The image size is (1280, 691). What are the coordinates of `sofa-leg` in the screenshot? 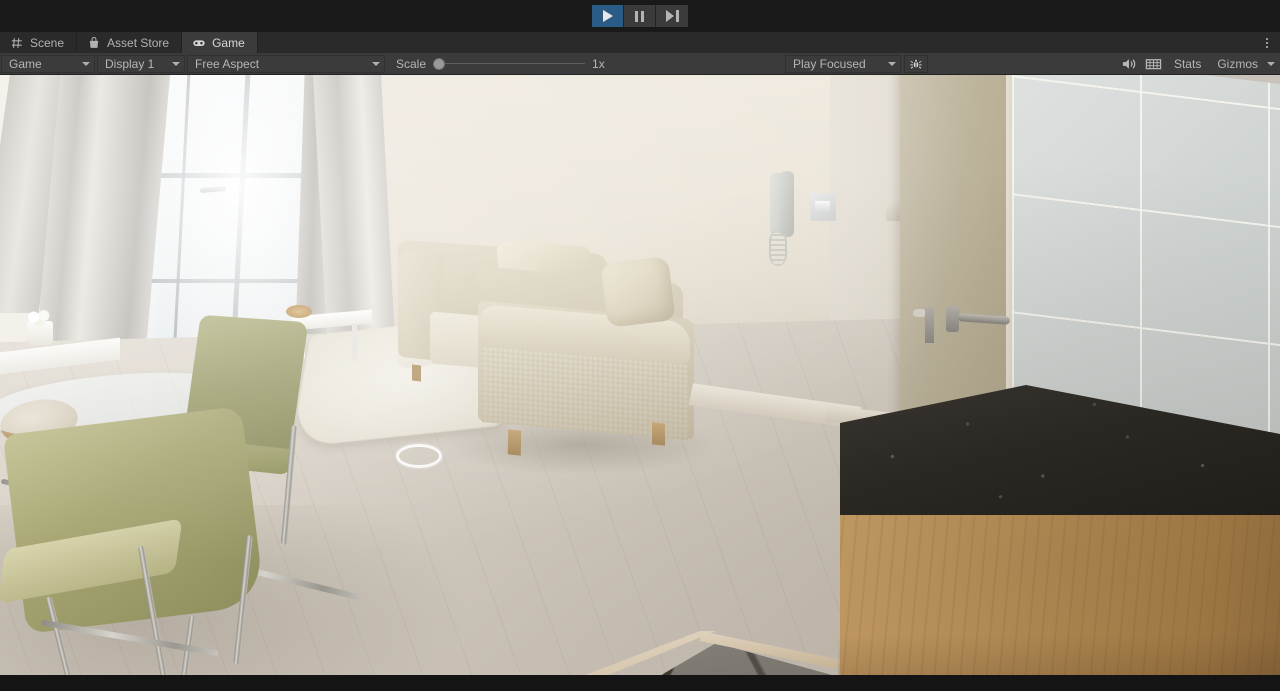 It's located at (416, 373).